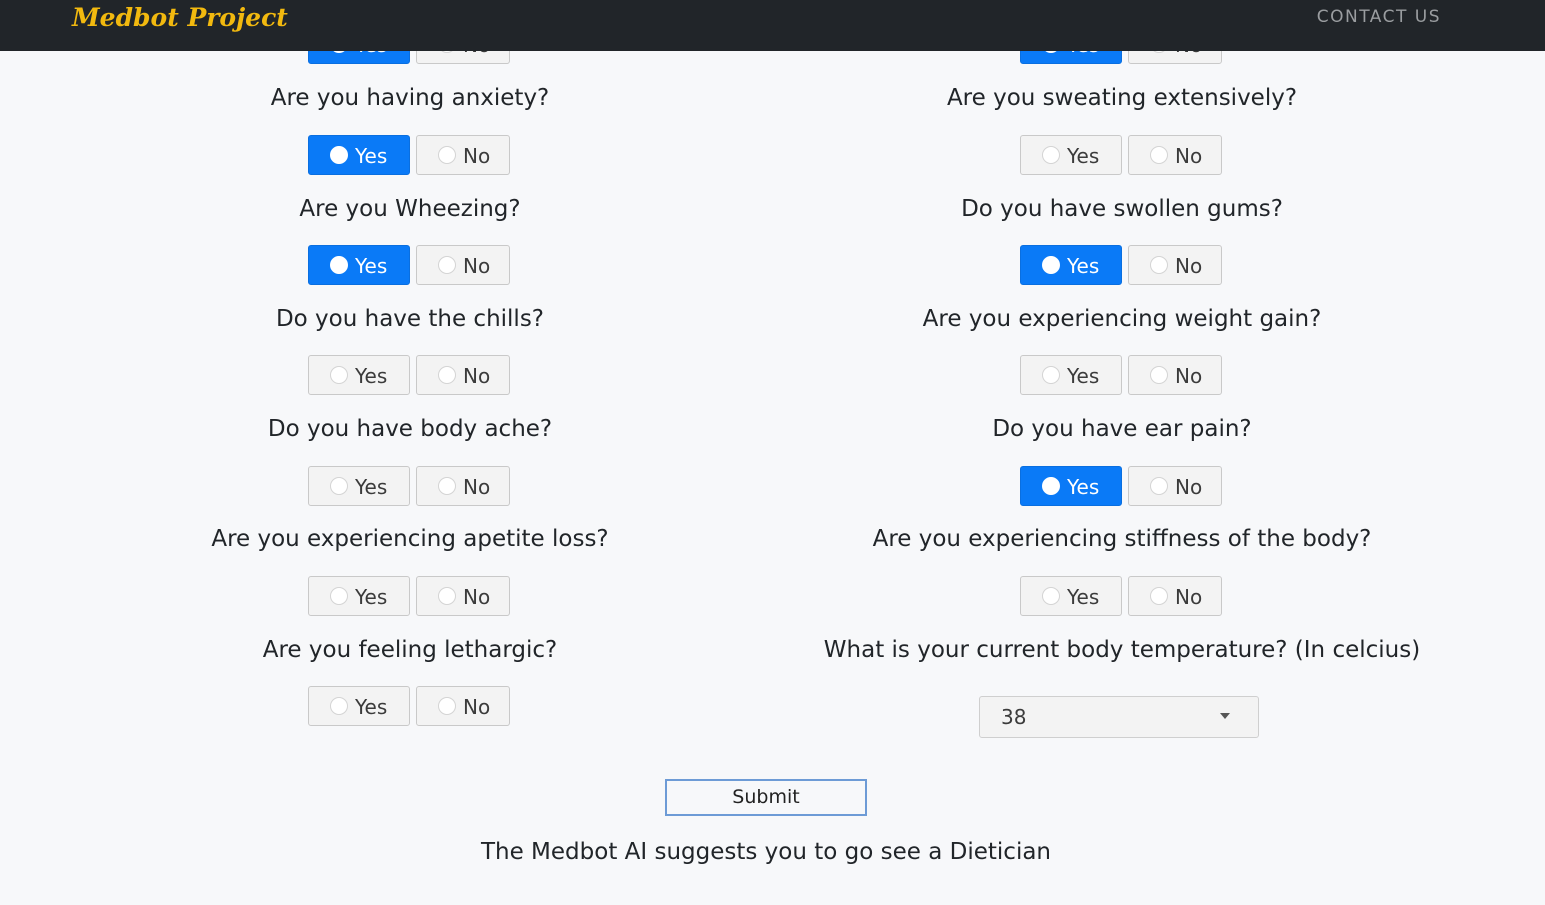  I want to click on question-sweating: Are you sweating extensively?, so click(1122, 98).